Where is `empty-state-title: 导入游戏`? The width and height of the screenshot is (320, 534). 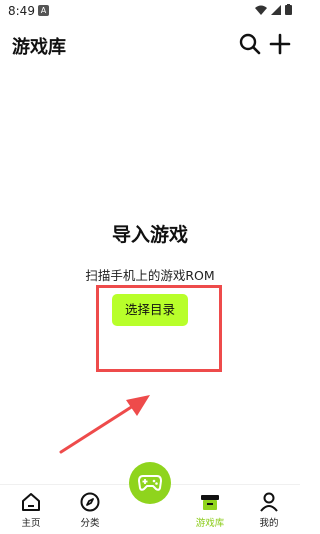
empty-state-title: 导入游戏 is located at coordinates (149, 235).